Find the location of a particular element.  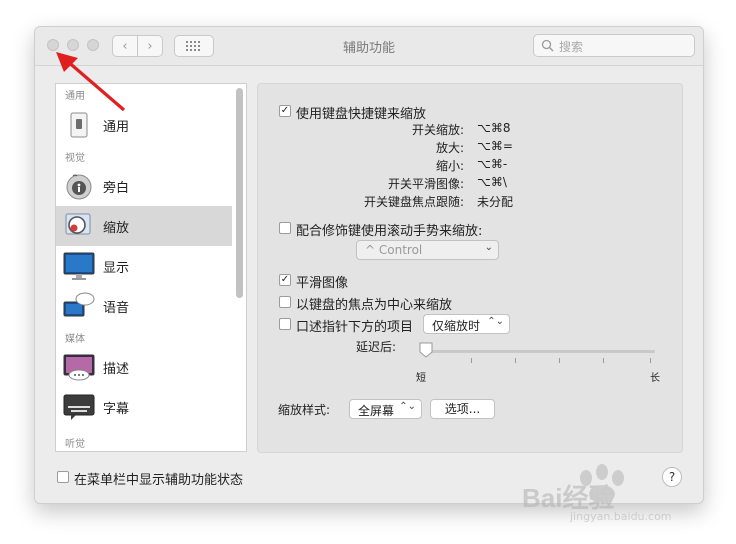

sidebar-item-label: 旁白 is located at coordinates (116, 188).